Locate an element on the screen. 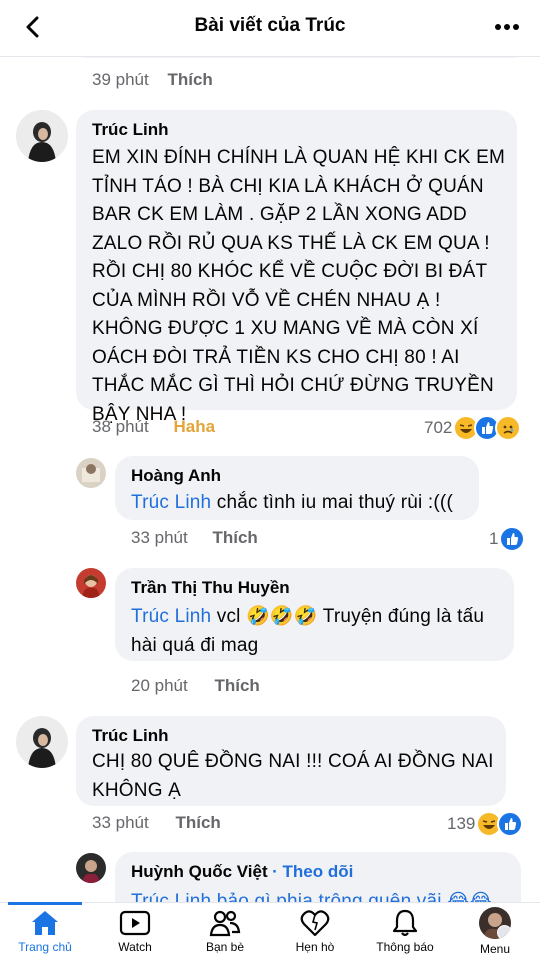 The width and height of the screenshot is (540, 961). reaction-summary: 139 is located at coordinates (485, 824).